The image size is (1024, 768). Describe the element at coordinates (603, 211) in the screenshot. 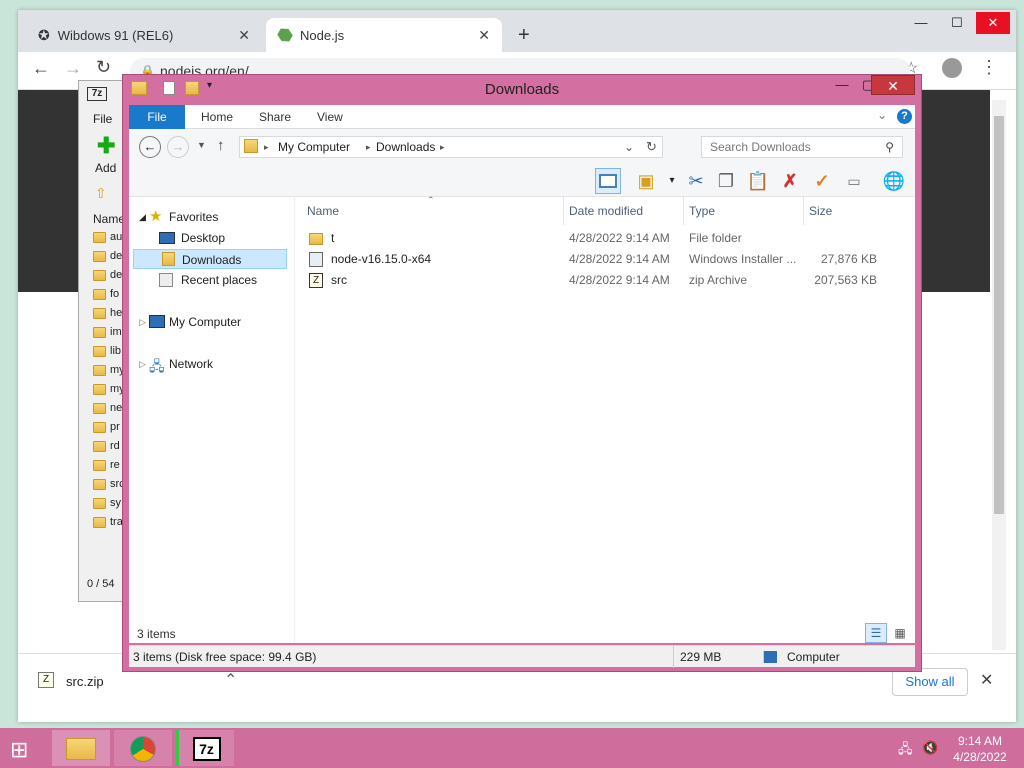

I see `column-header-date: Date modified` at that location.